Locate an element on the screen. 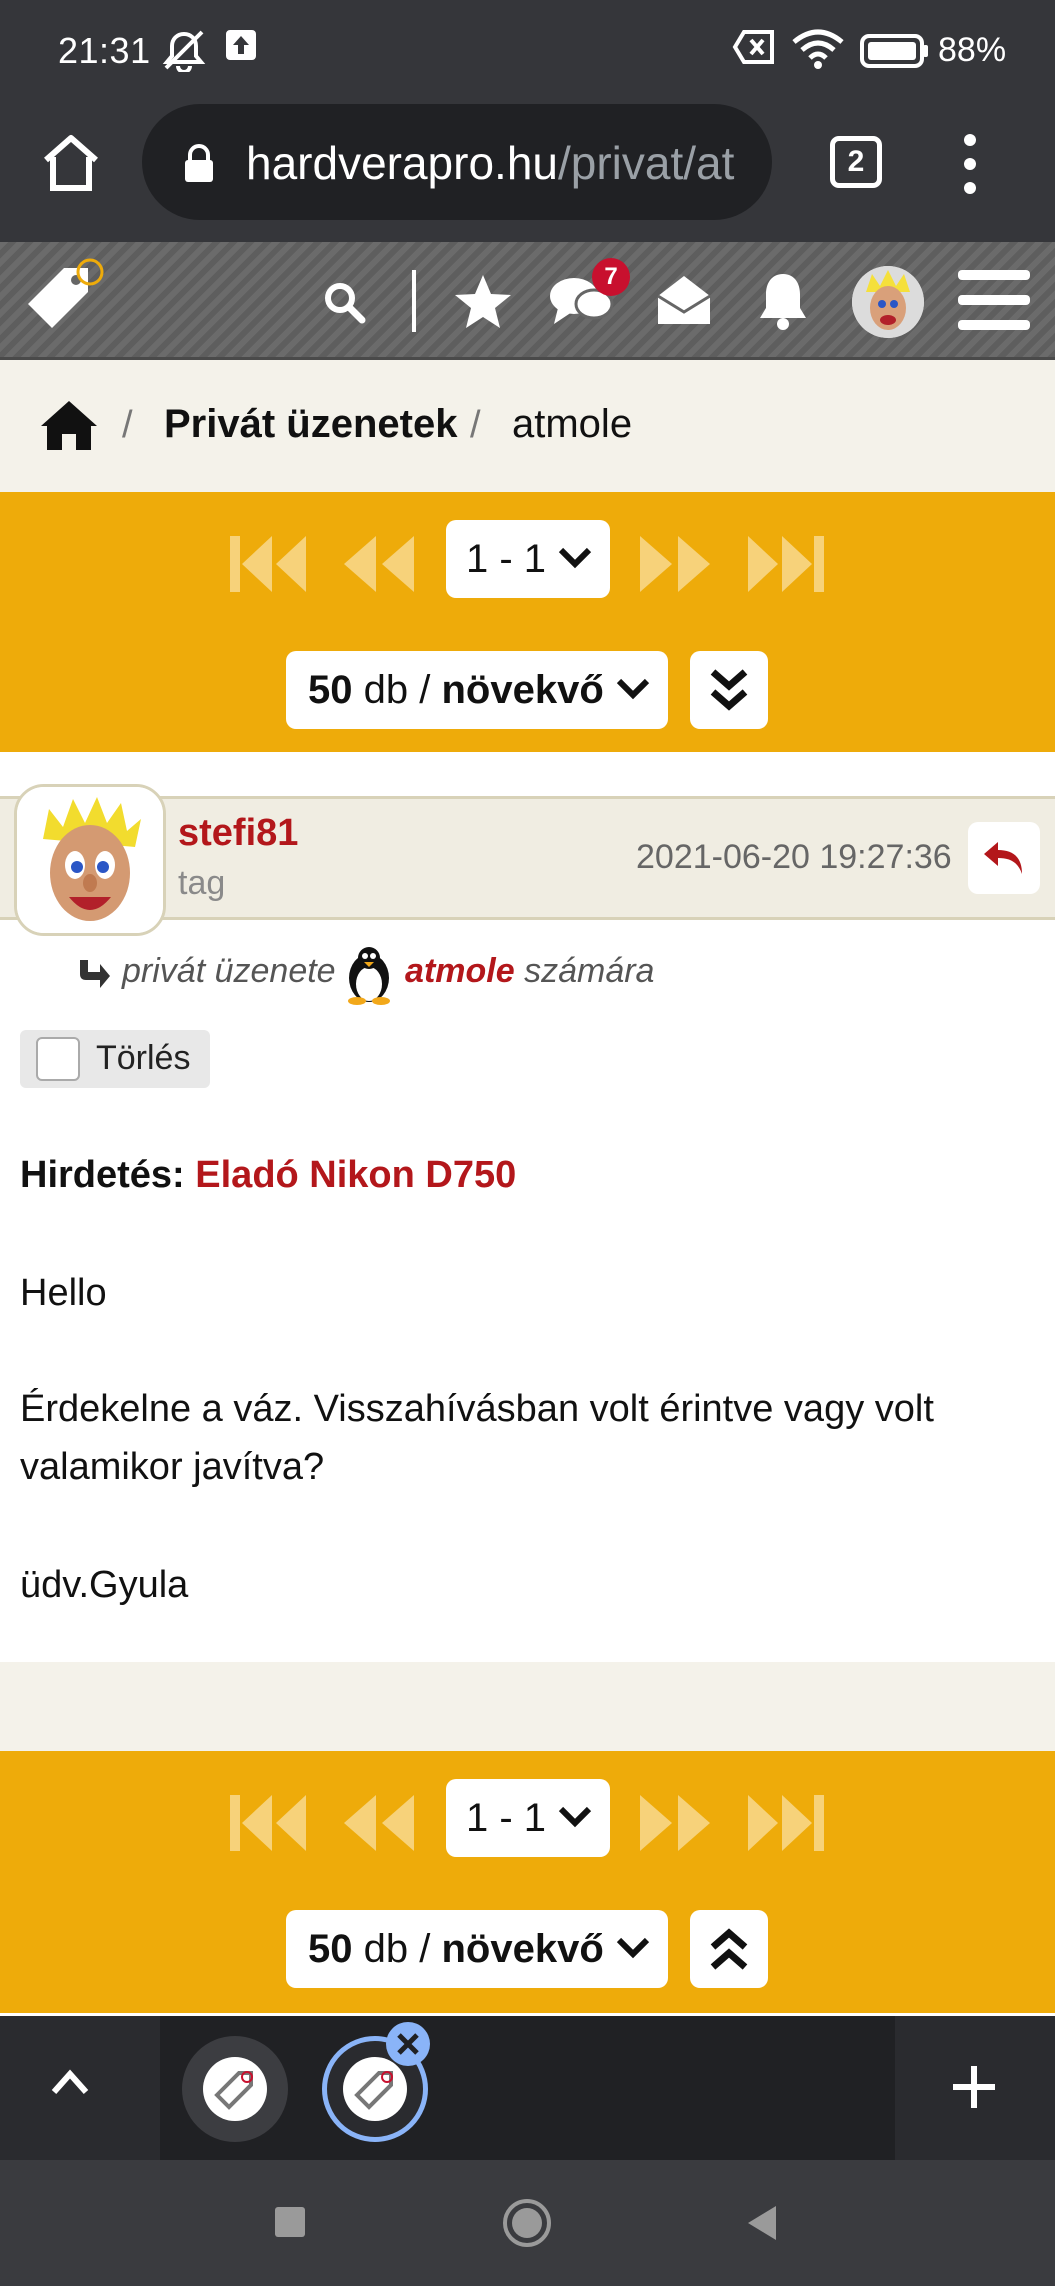  sender-username: stefi81 is located at coordinates (238, 833).